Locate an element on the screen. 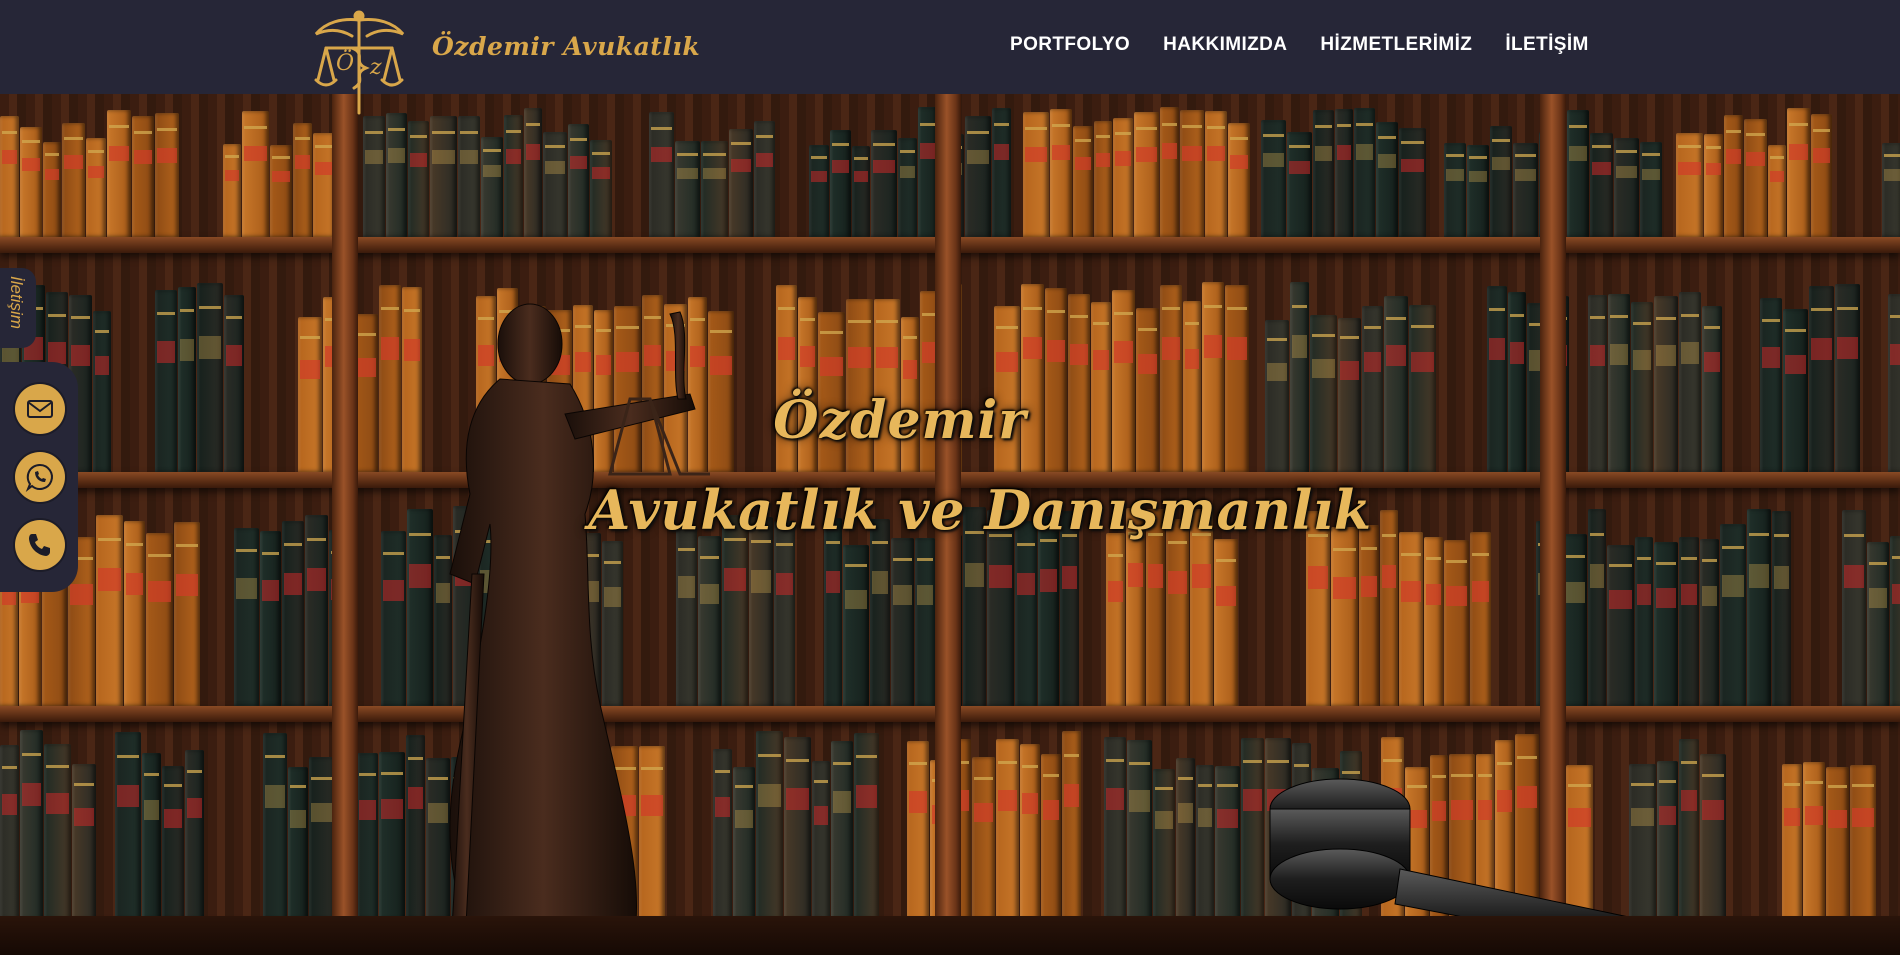 The image size is (1900, 955). whatsapp-button is located at coordinates (40, 477).